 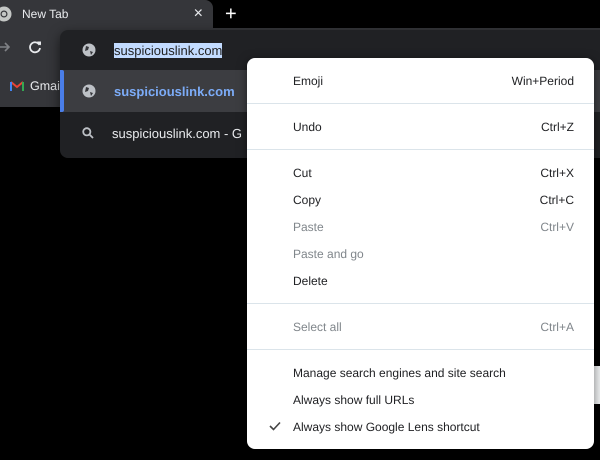 I want to click on suggestion-text: suspiciouslink.com - G, so click(x=177, y=133).